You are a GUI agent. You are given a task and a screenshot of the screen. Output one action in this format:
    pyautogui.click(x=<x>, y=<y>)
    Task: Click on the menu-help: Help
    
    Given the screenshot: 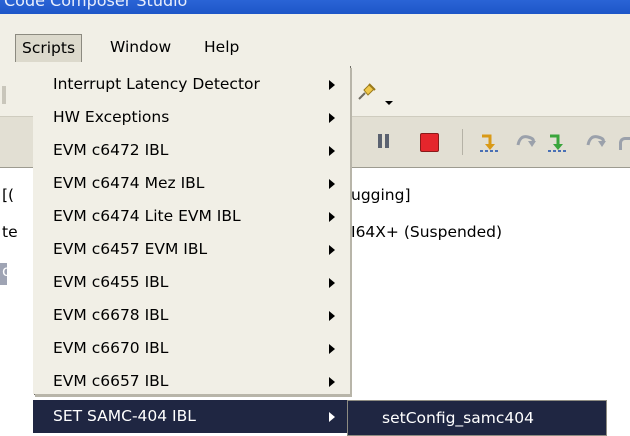 What is the action you would take?
    pyautogui.click(x=221, y=47)
    